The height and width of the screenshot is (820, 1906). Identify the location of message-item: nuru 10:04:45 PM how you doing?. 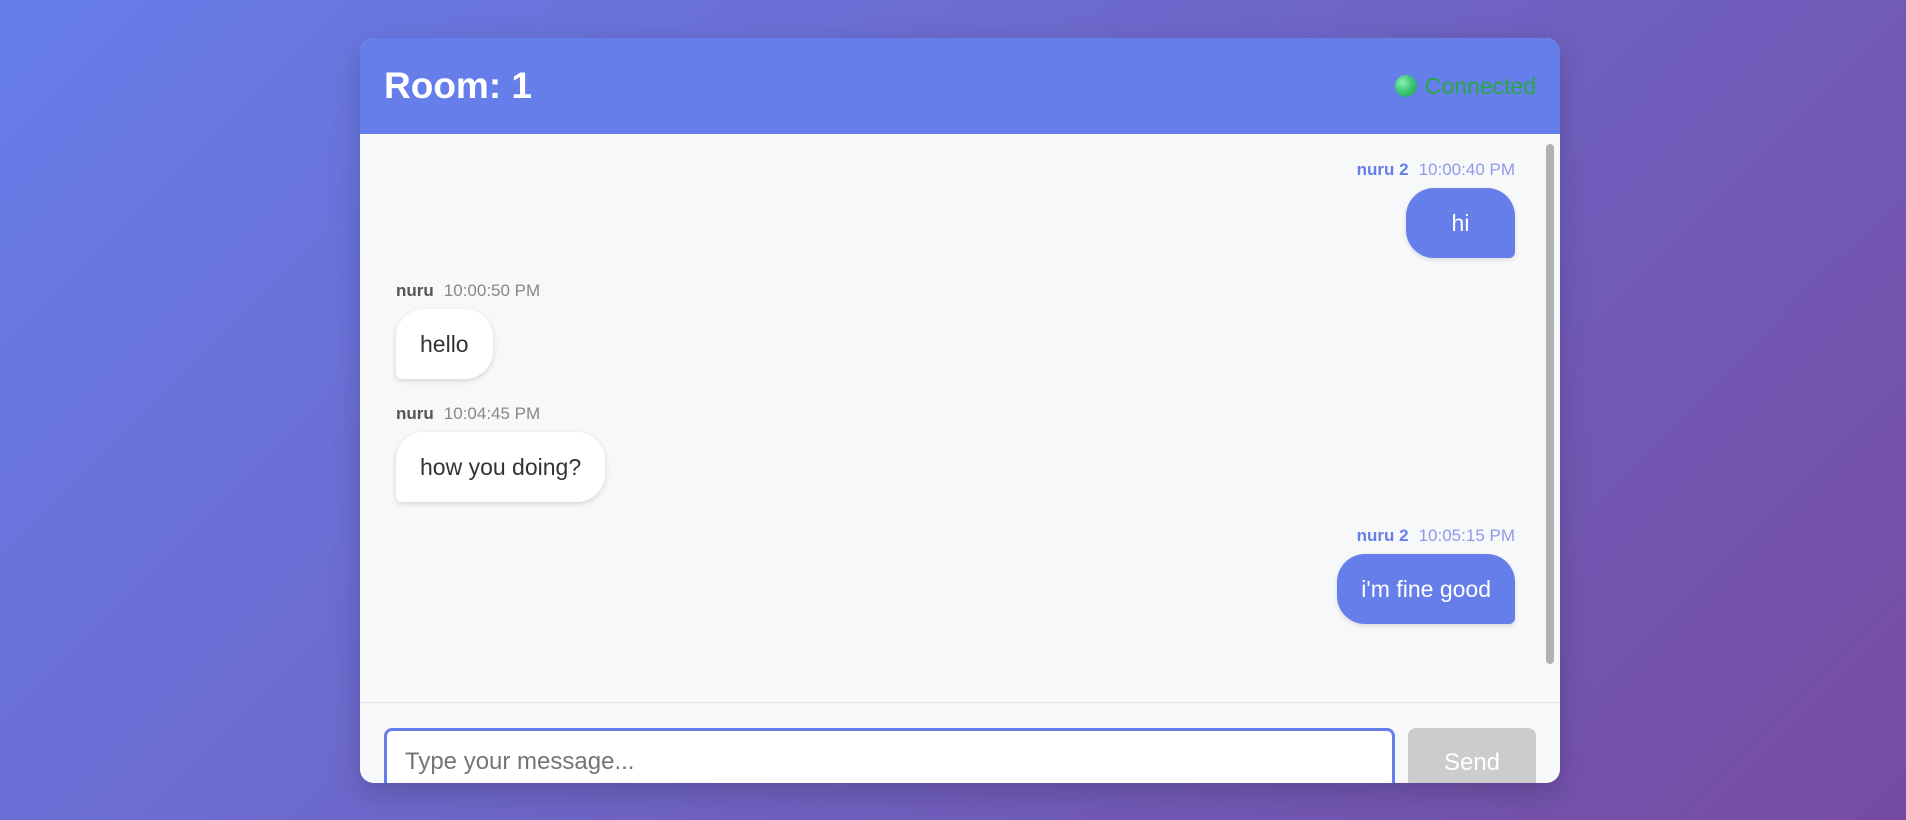
(501, 453).